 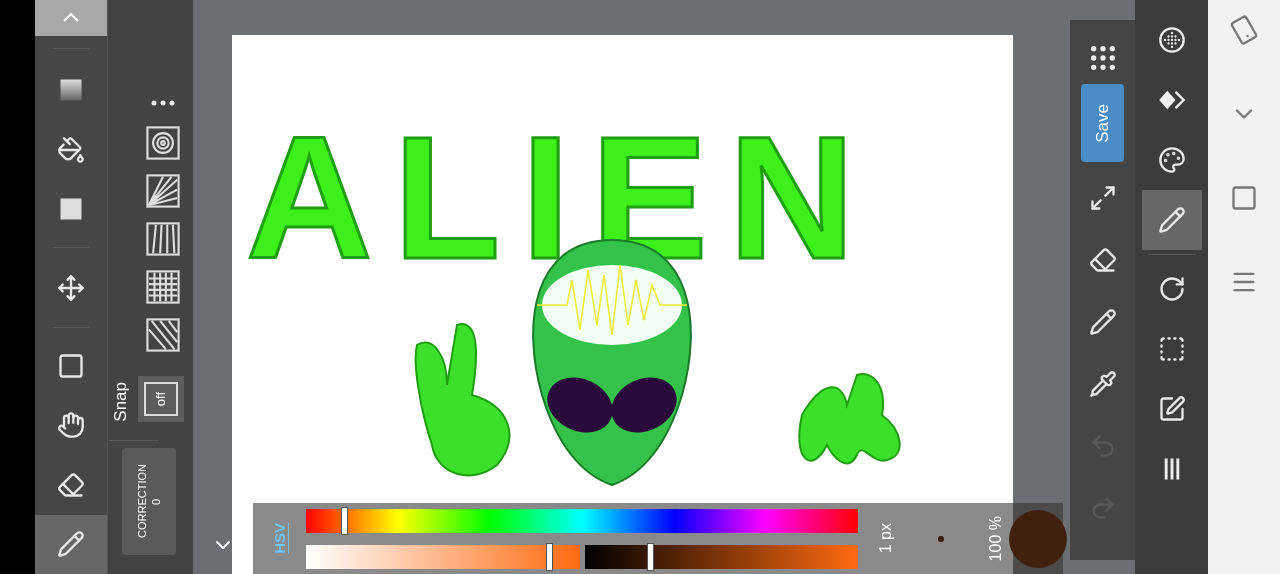 What do you see at coordinates (160, 399) in the screenshot?
I see `snap-toggle: off` at bounding box center [160, 399].